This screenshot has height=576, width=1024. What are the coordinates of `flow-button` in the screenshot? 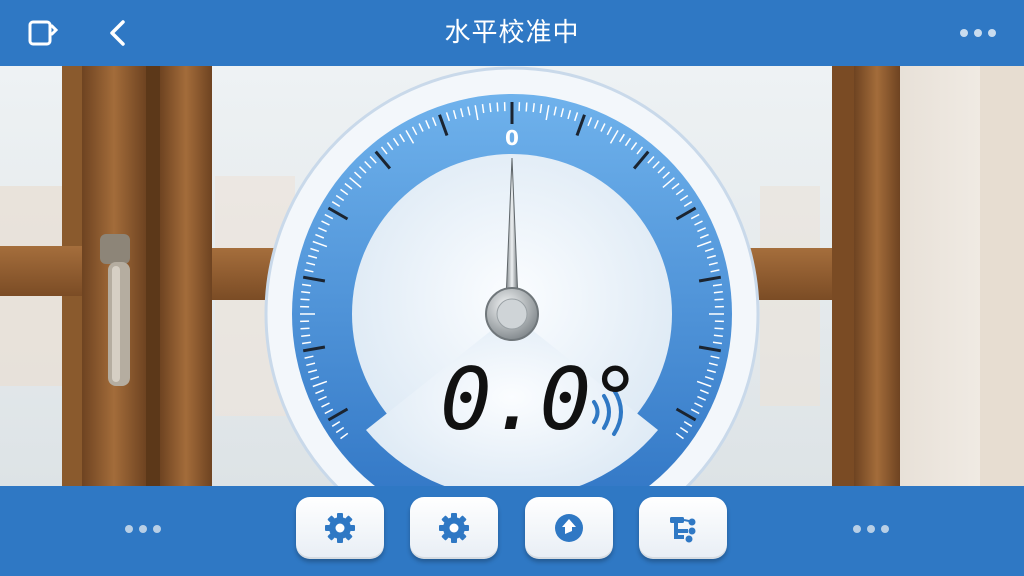 It's located at (683, 528).